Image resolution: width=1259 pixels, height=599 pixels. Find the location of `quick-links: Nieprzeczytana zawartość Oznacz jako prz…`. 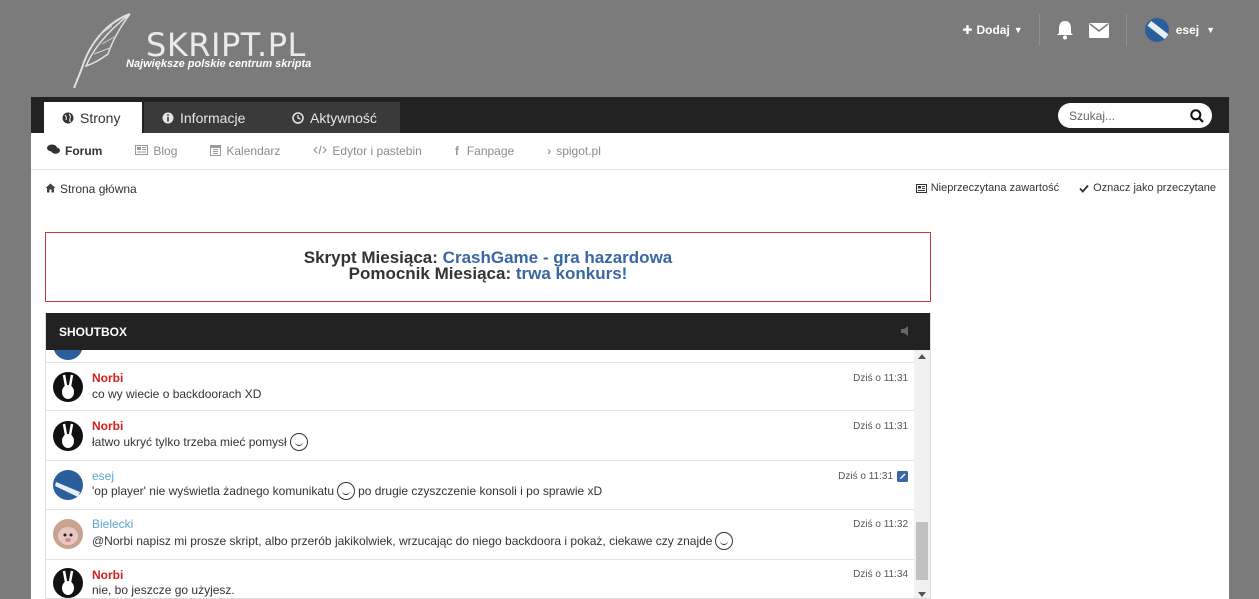

quick-links: Nieprzeczytana zawartość Oznacz jako prz… is located at coordinates (1065, 188).